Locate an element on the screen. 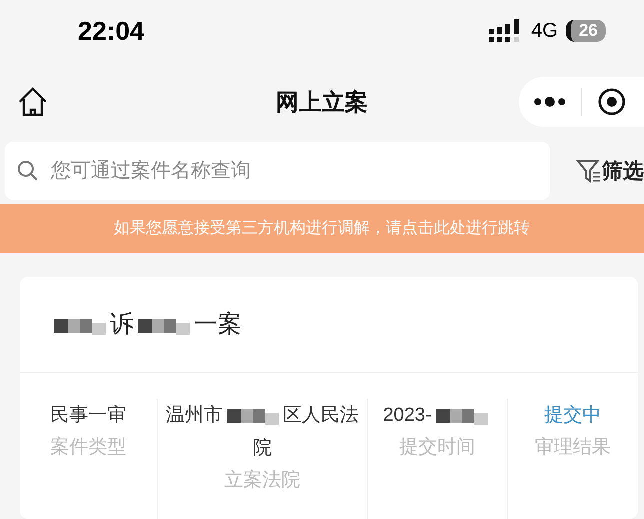  field-value: 2023- is located at coordinates (437, 415).